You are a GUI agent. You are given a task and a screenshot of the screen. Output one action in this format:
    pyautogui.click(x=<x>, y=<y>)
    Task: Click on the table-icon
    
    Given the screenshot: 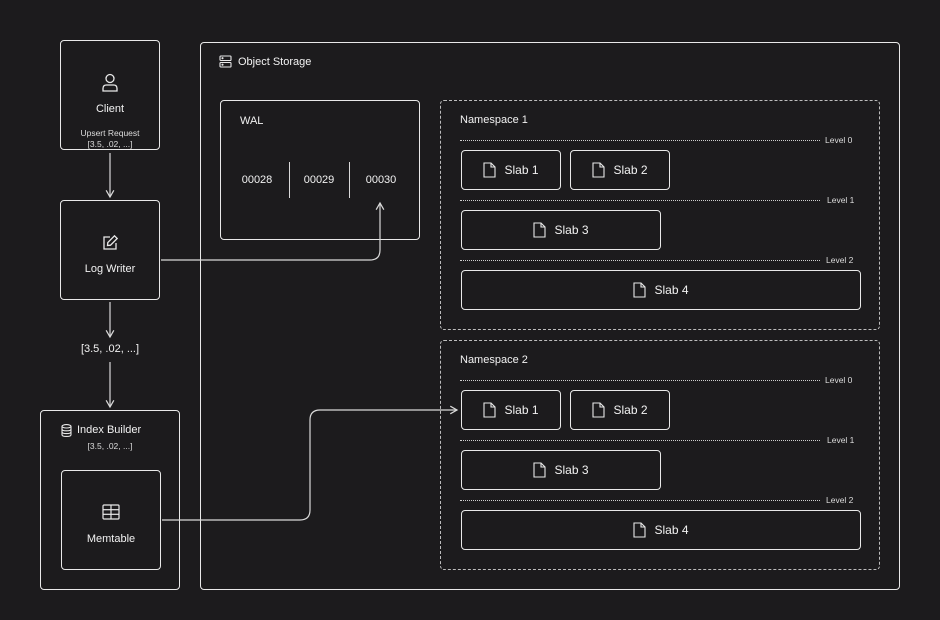 What is the action you would take?
    pyautogui.click(x=111, y=514)
    